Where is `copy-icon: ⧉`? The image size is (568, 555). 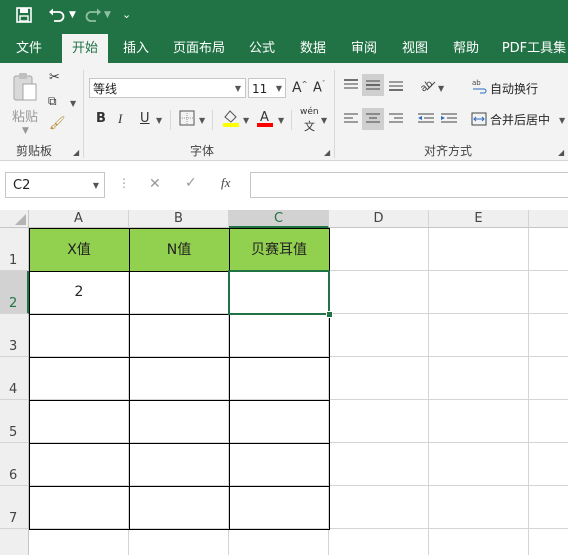
copy-icon: ⧉ is located at coordinates (52, 101).